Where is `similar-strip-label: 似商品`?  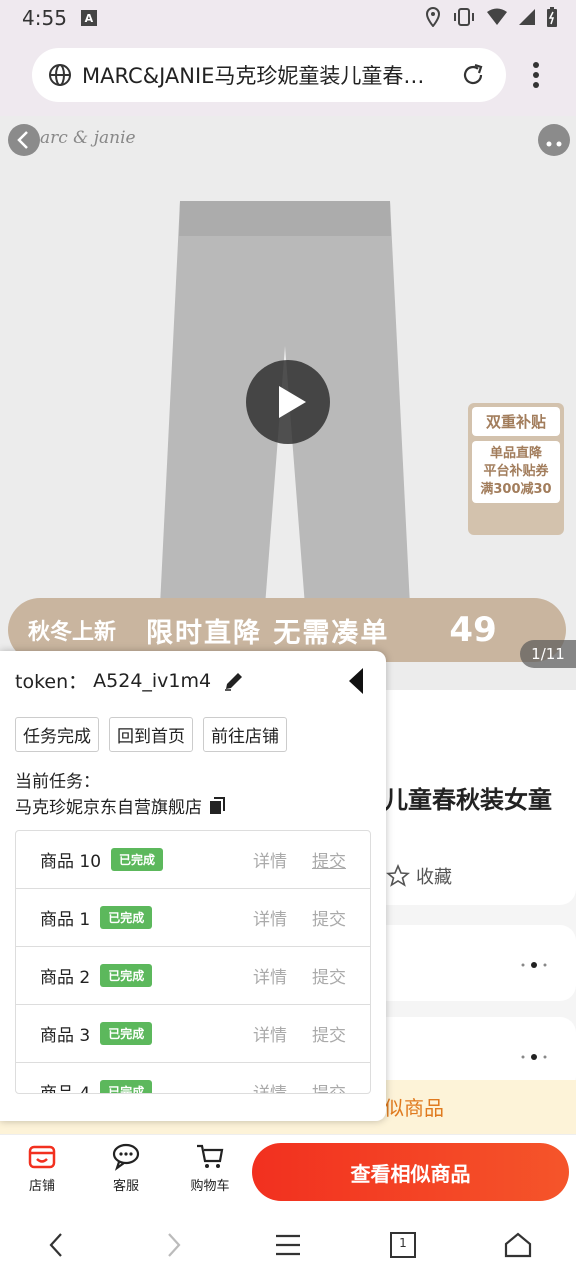 similar-strip-label: 似商品 is located at coordinates (414, 1108).